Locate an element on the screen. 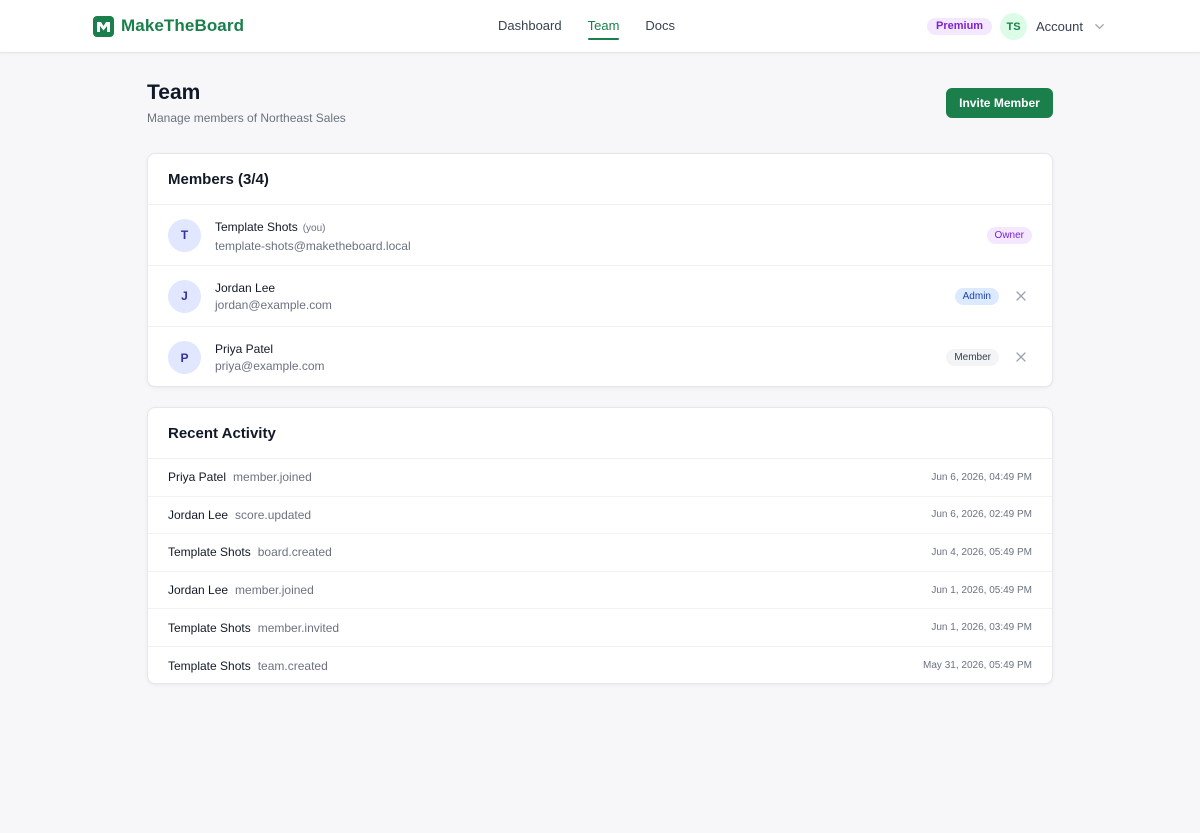  member-email: jordan@example.com is located at coordinates (273, 304).